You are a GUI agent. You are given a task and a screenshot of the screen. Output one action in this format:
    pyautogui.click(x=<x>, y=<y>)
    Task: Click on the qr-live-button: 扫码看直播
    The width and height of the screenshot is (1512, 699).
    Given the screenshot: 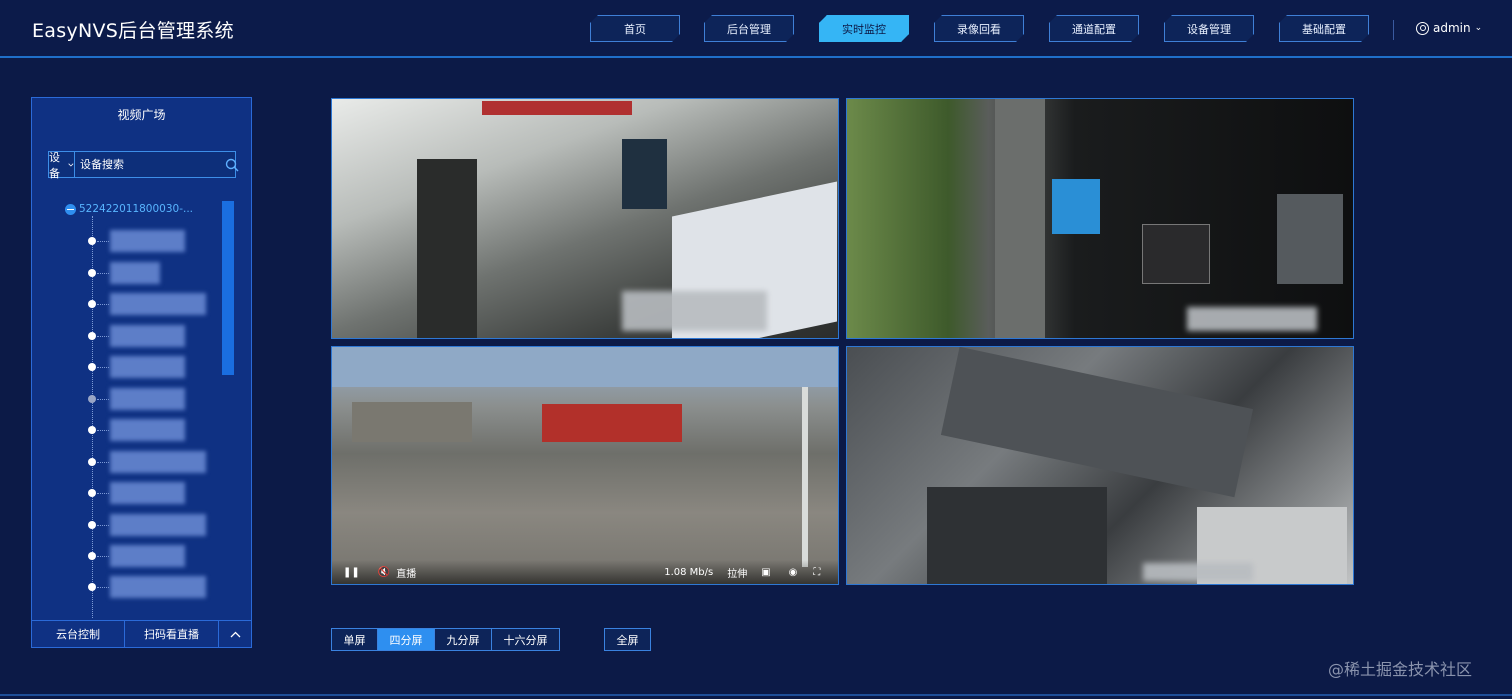 What is the action you would take?
    pyautogui.click(x=172, y=634)
    